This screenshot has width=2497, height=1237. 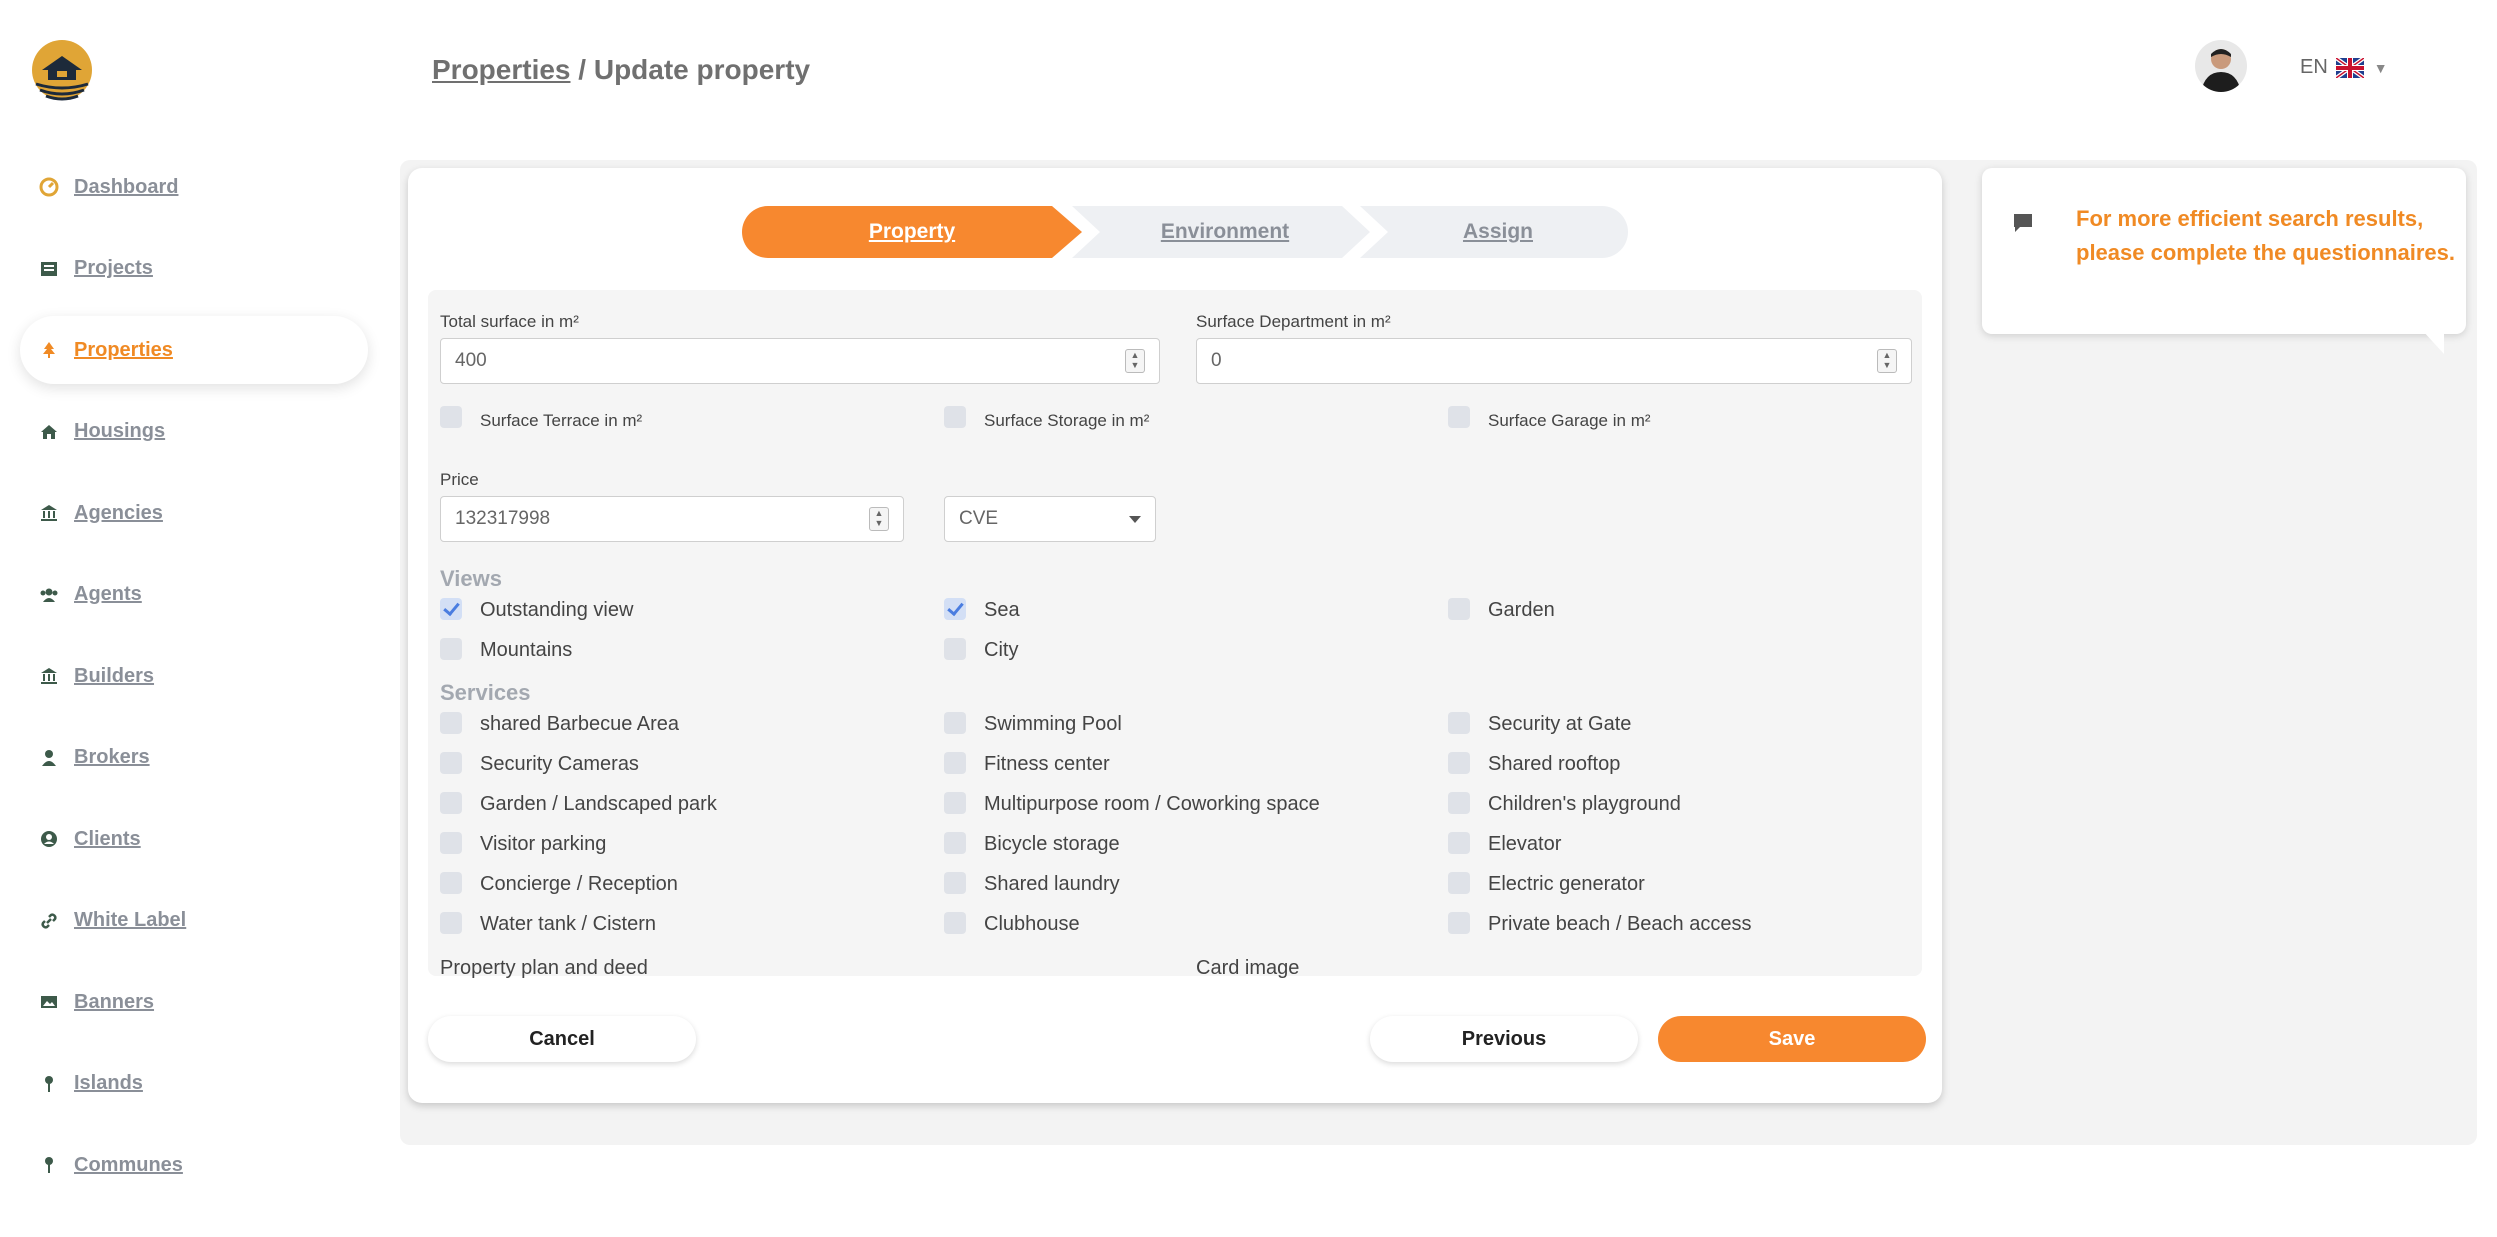 What do you see at coordinates (194, 1002) in the screenshot?
I see `sidebar-item-banners: Banners` at bounding box center [194, 1002].